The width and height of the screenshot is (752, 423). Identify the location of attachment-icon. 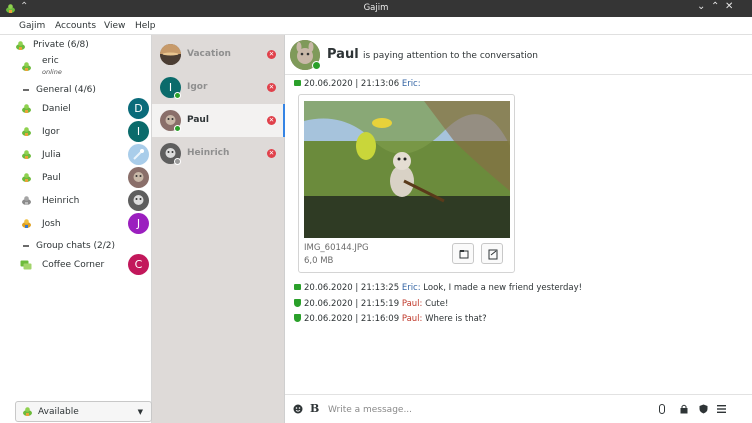
(662, 410).